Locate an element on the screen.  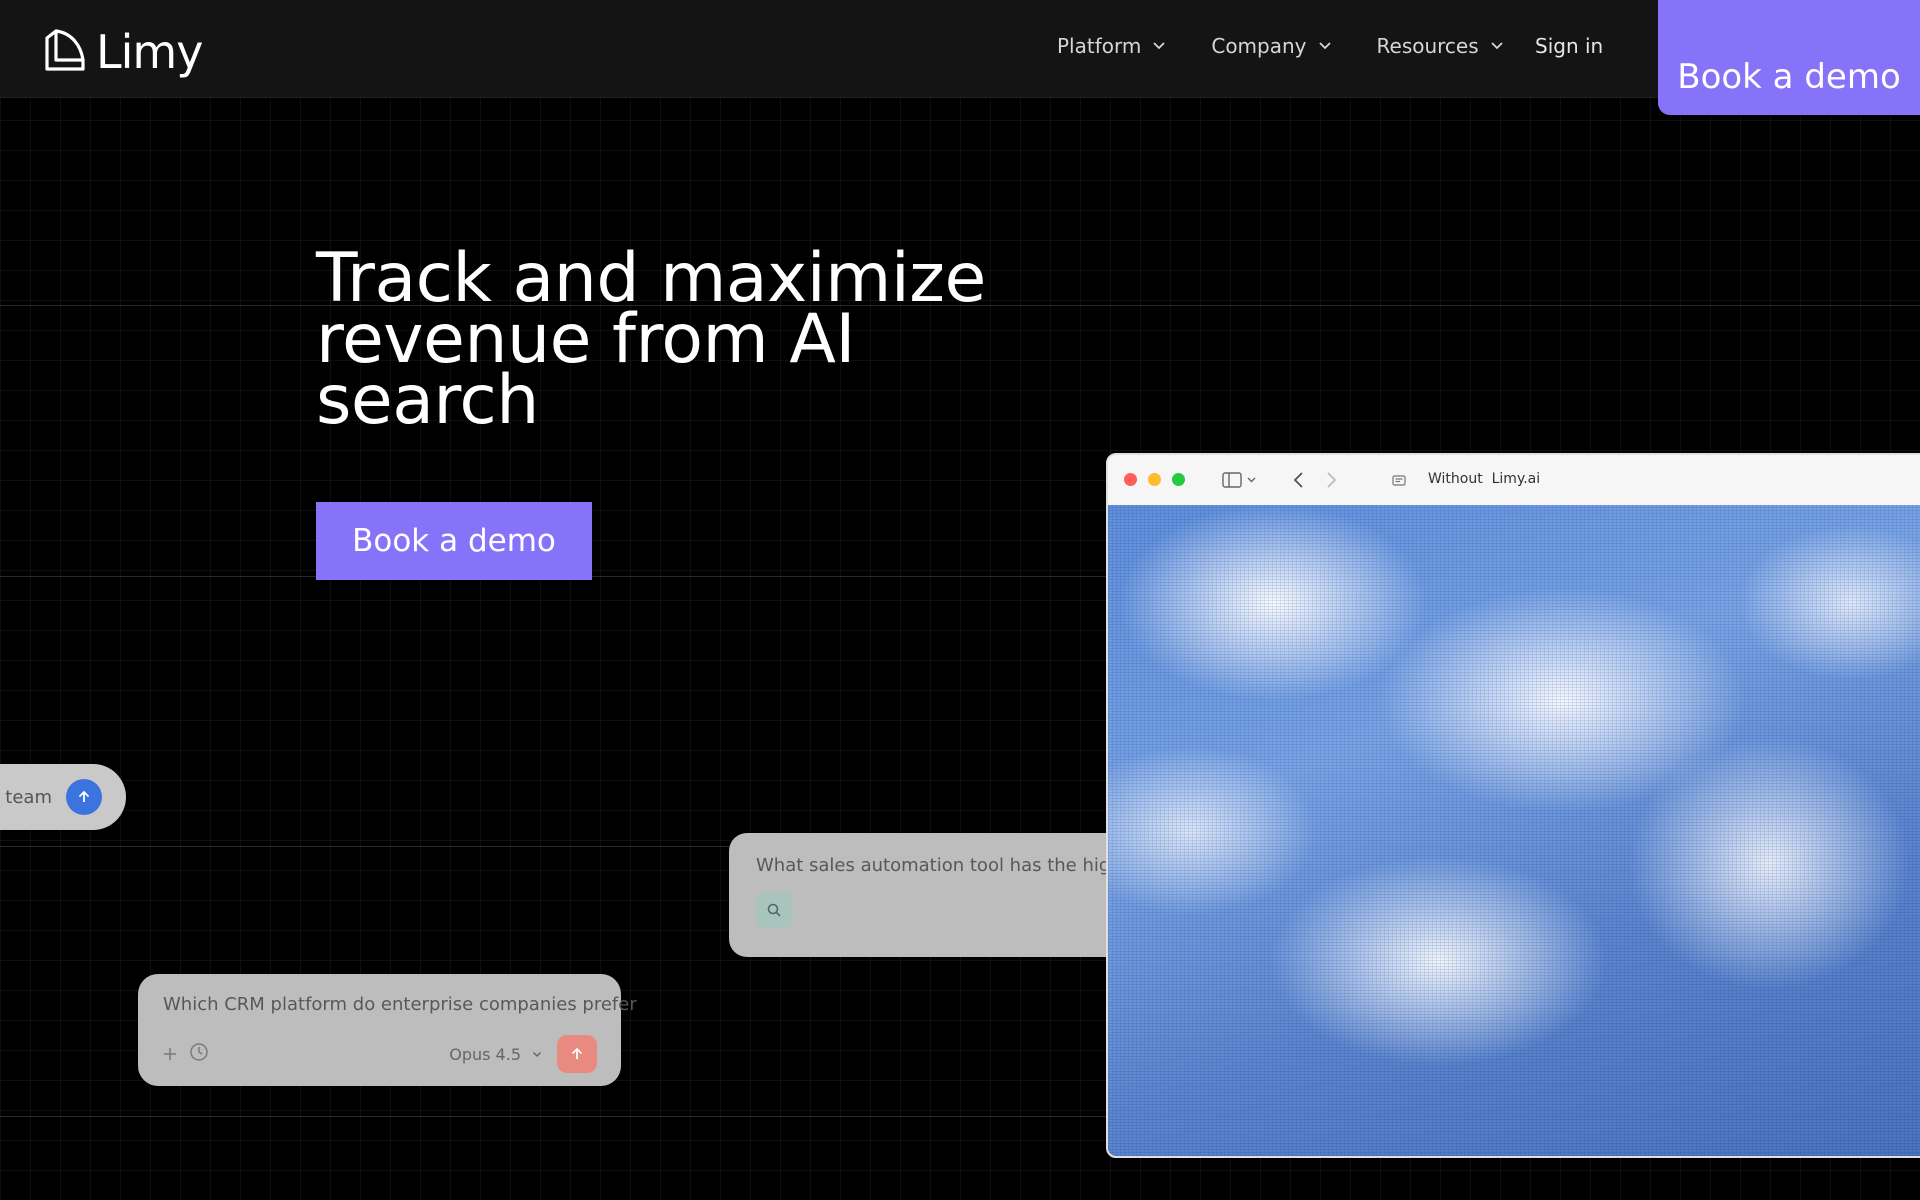
book-demo-hero-button: Book a demo is located at coordinates (454, 541).